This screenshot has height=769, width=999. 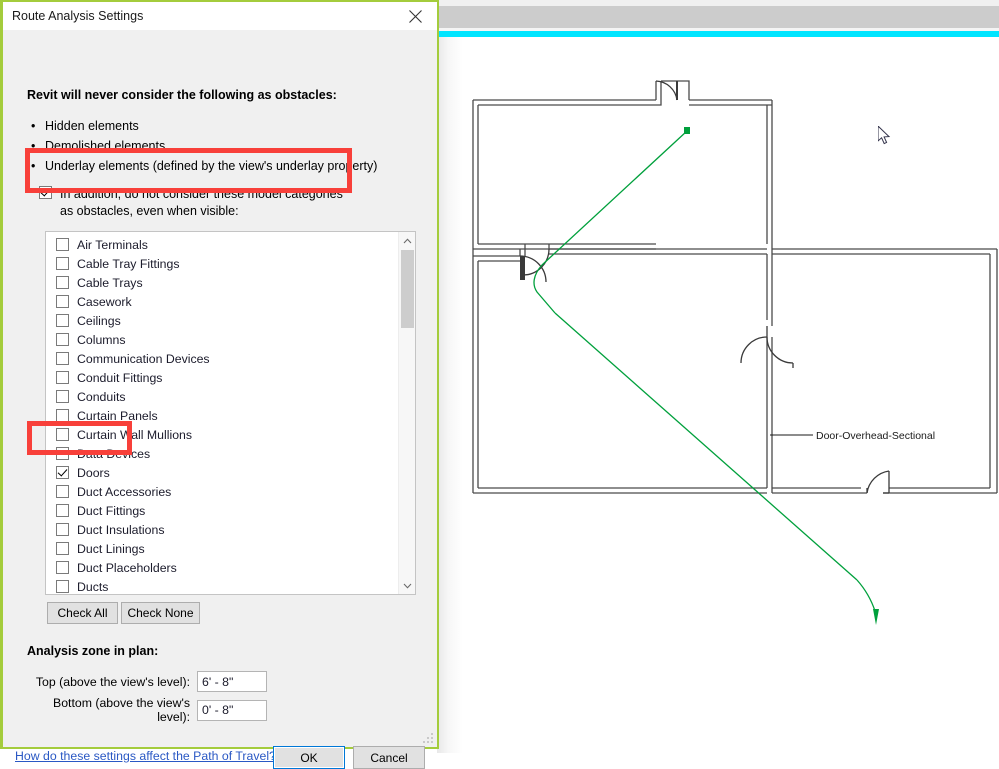 I want to click on scrollbar-thumb, so click(x=407, y=289).